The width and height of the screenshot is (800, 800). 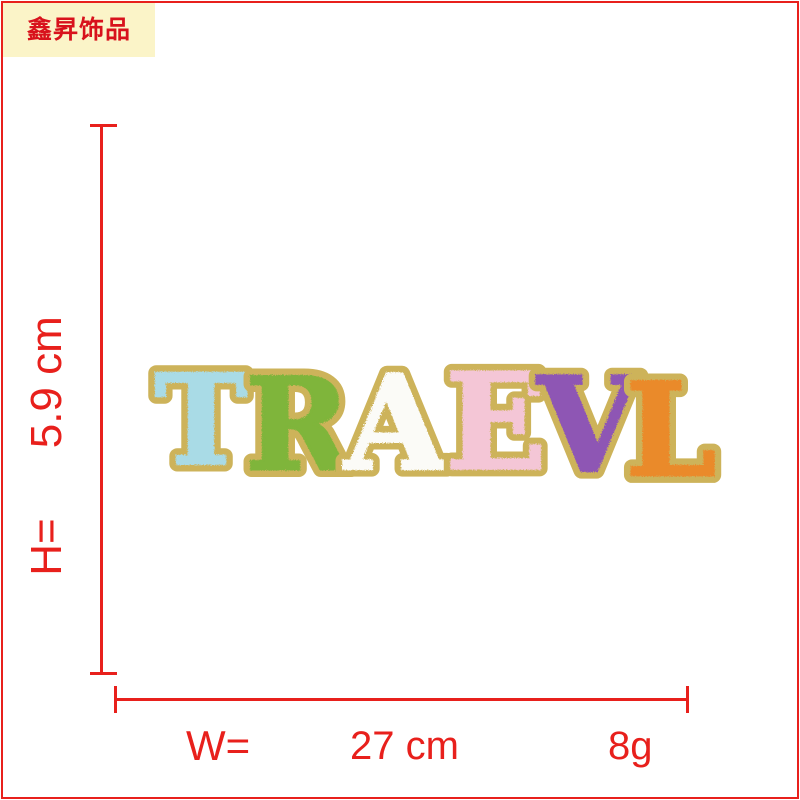 What do you see at coordinates (201, 420) in the screenshot?
I see `patch-letter-t: T` at bounding box center [201, 420].